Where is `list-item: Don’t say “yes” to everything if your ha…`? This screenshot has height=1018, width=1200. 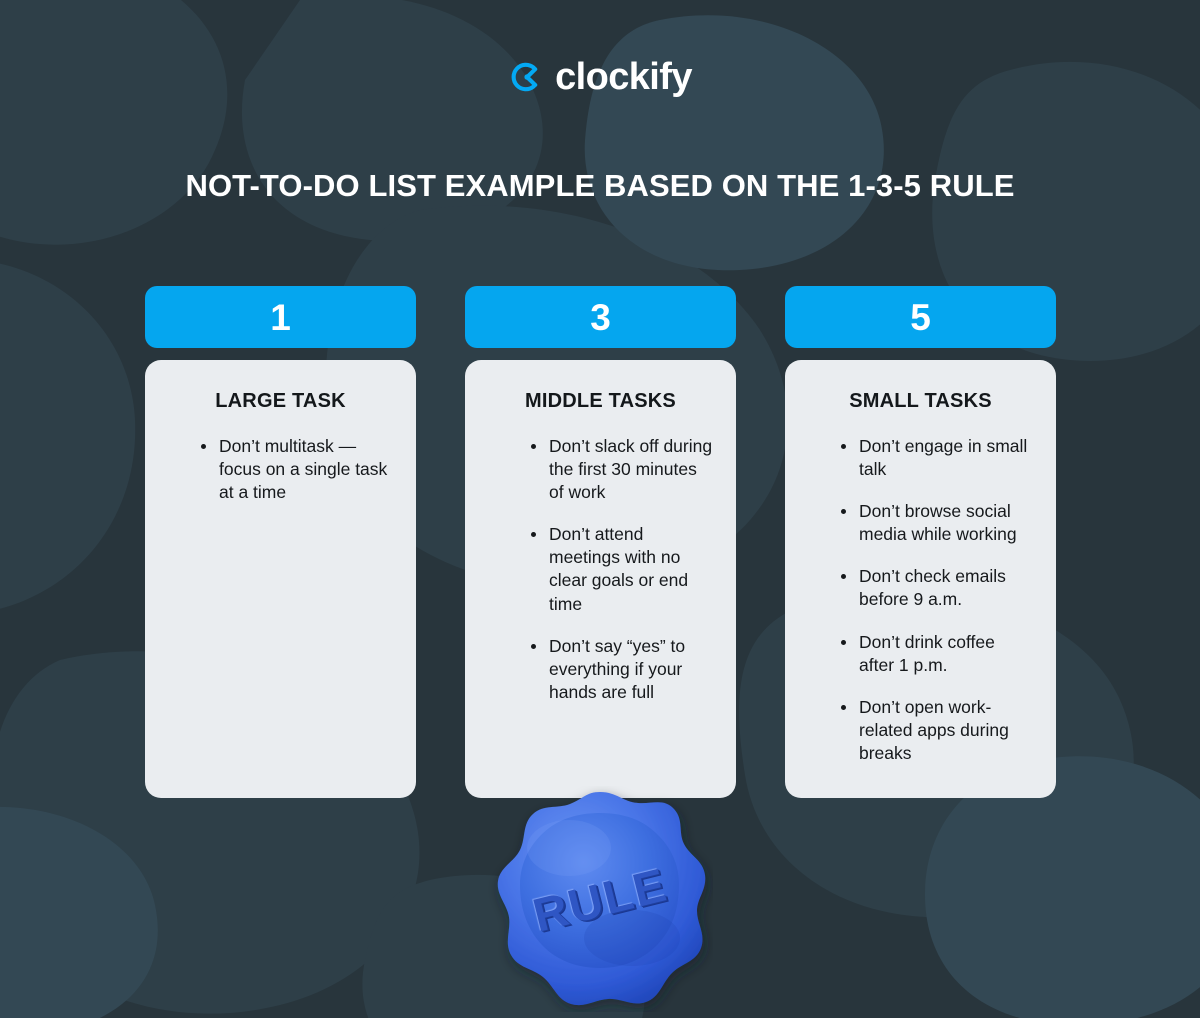 list-item: Don’t say “yes” to everything if your ha… is located at coordinates (621, 669).